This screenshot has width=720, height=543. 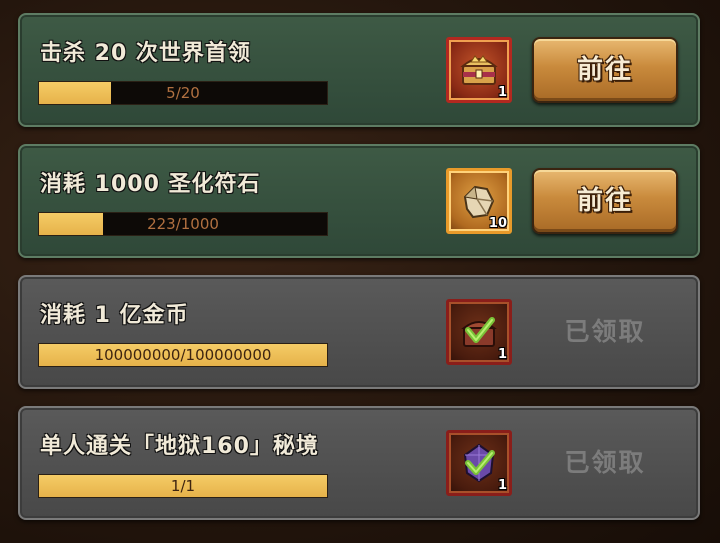 I want to click on progress-text: 100000000/100000000, so click(x=183, y=355).